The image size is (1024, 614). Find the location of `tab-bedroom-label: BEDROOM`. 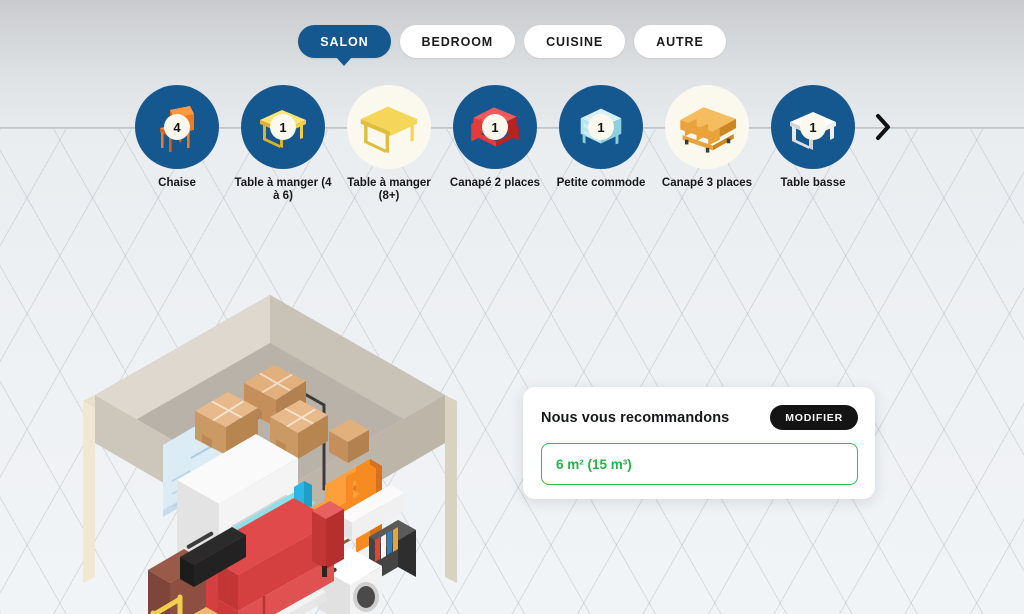

tab-bedroom-label: BEDROOM is located at coordinates (457, 41).